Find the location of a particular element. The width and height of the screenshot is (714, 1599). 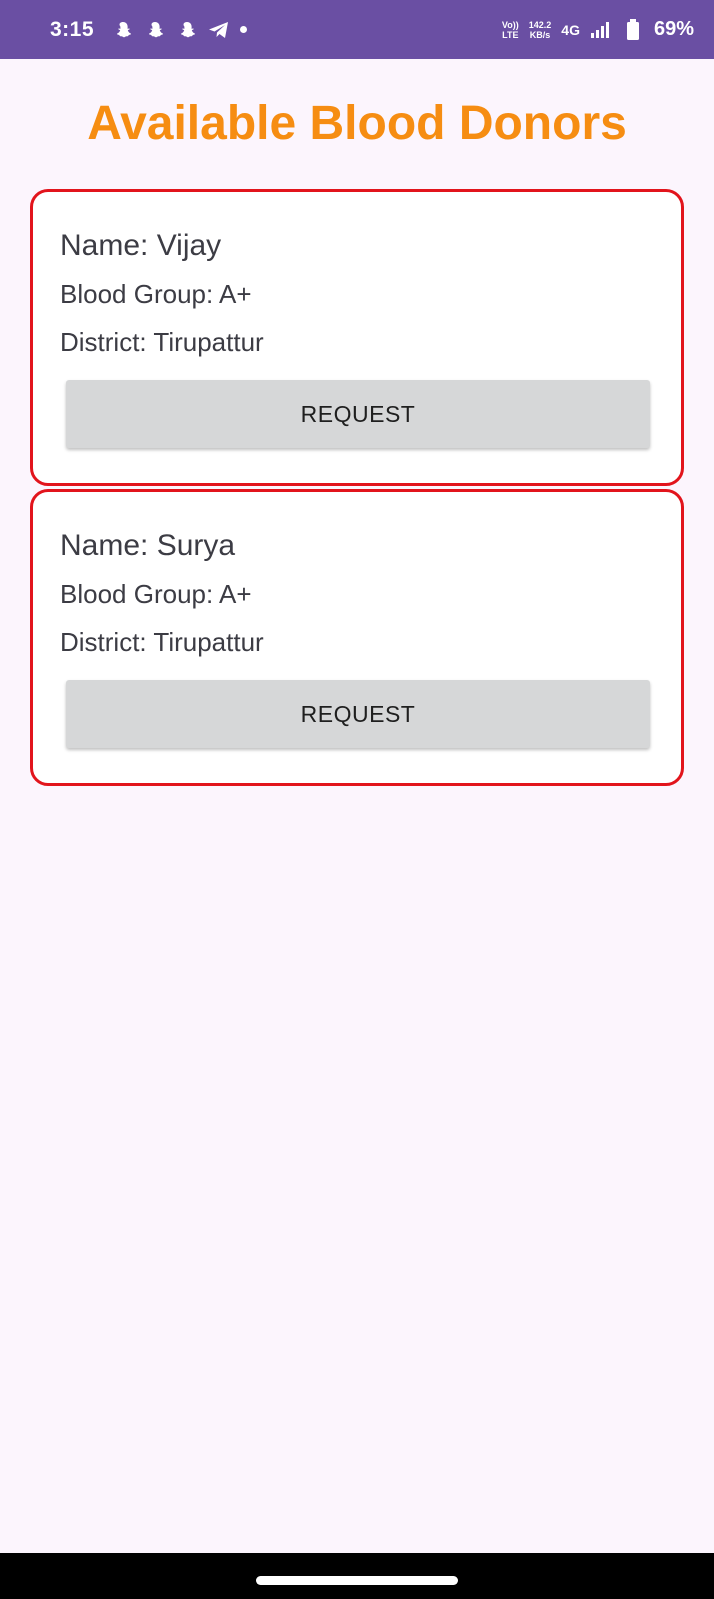

status-bar-right: Vo)) LTE 142.2 KB/s 4G 69% is located at coordinates (598, 29).